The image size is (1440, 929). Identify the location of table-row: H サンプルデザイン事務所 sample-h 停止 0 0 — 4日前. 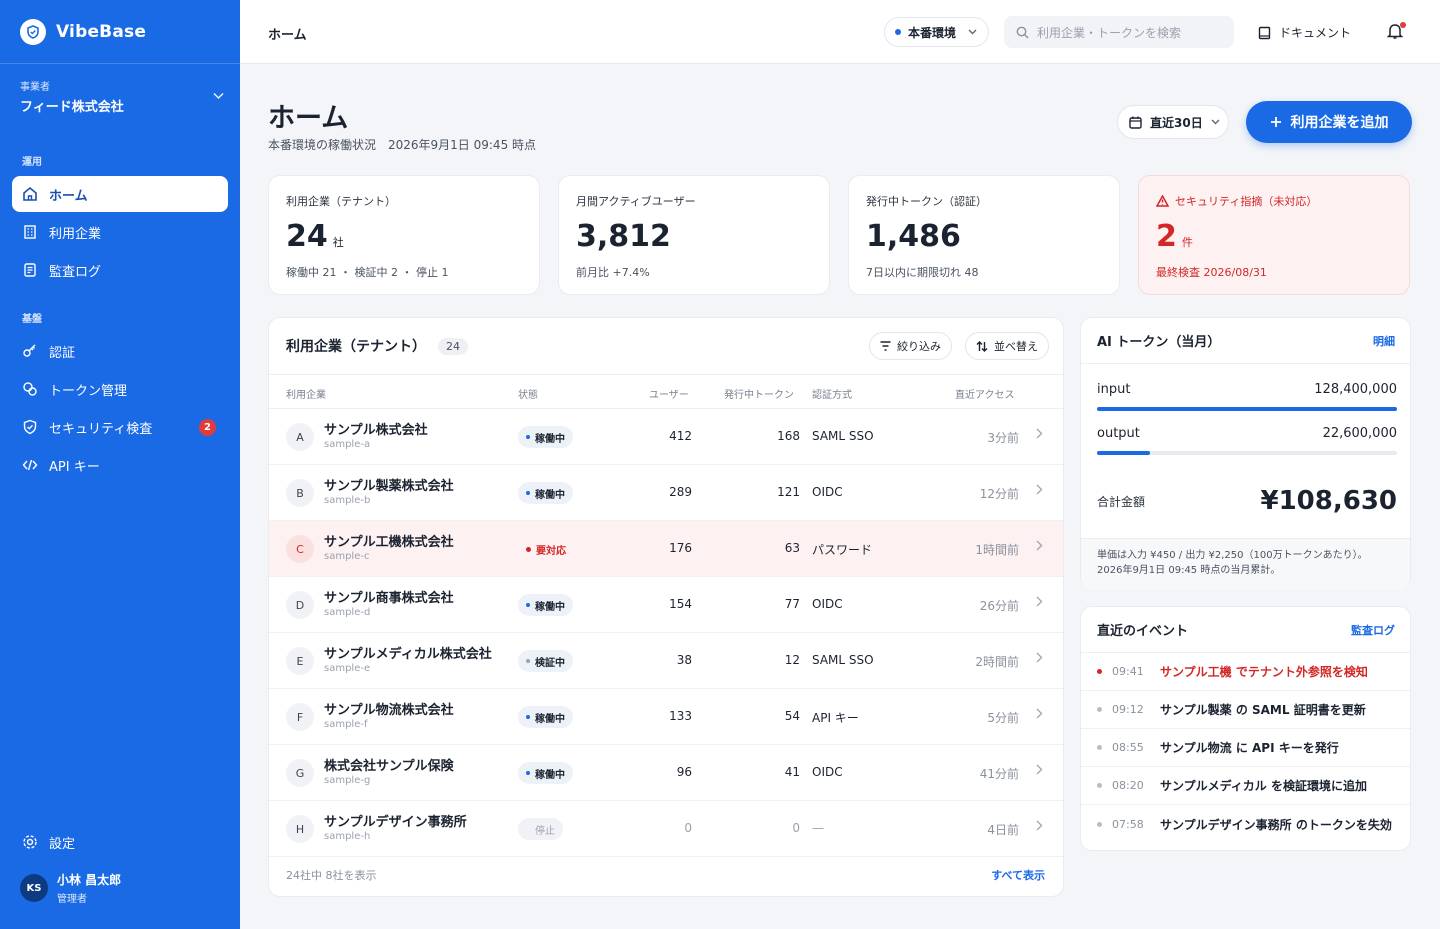
(666, 829).